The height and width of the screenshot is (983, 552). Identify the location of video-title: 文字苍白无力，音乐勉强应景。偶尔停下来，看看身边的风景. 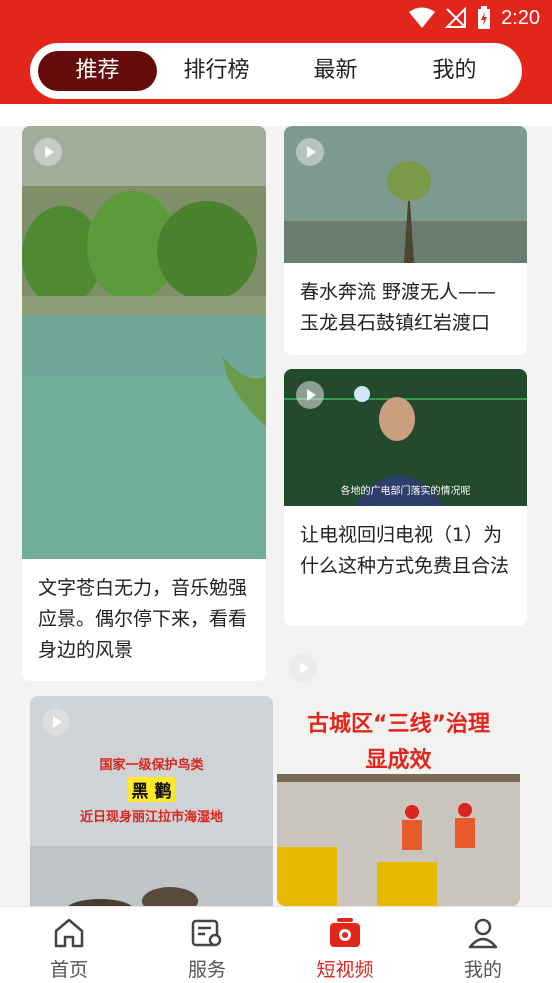
(143, 619).